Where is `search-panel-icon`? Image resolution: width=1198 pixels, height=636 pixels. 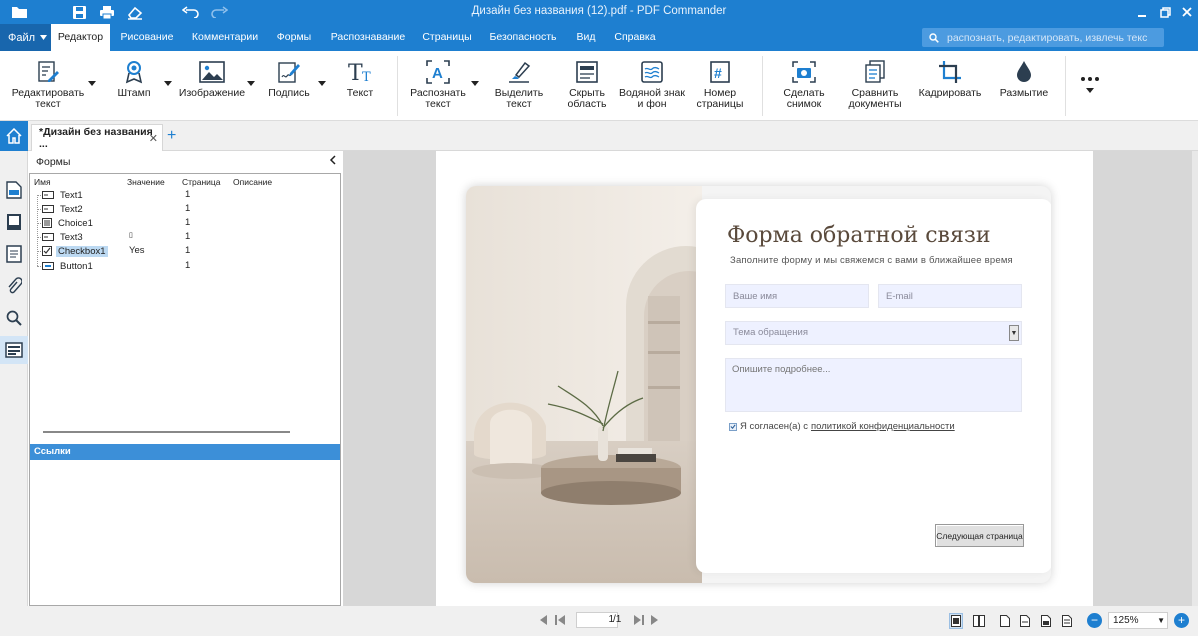 search-panel-icon is located at coordinates (14, 318).